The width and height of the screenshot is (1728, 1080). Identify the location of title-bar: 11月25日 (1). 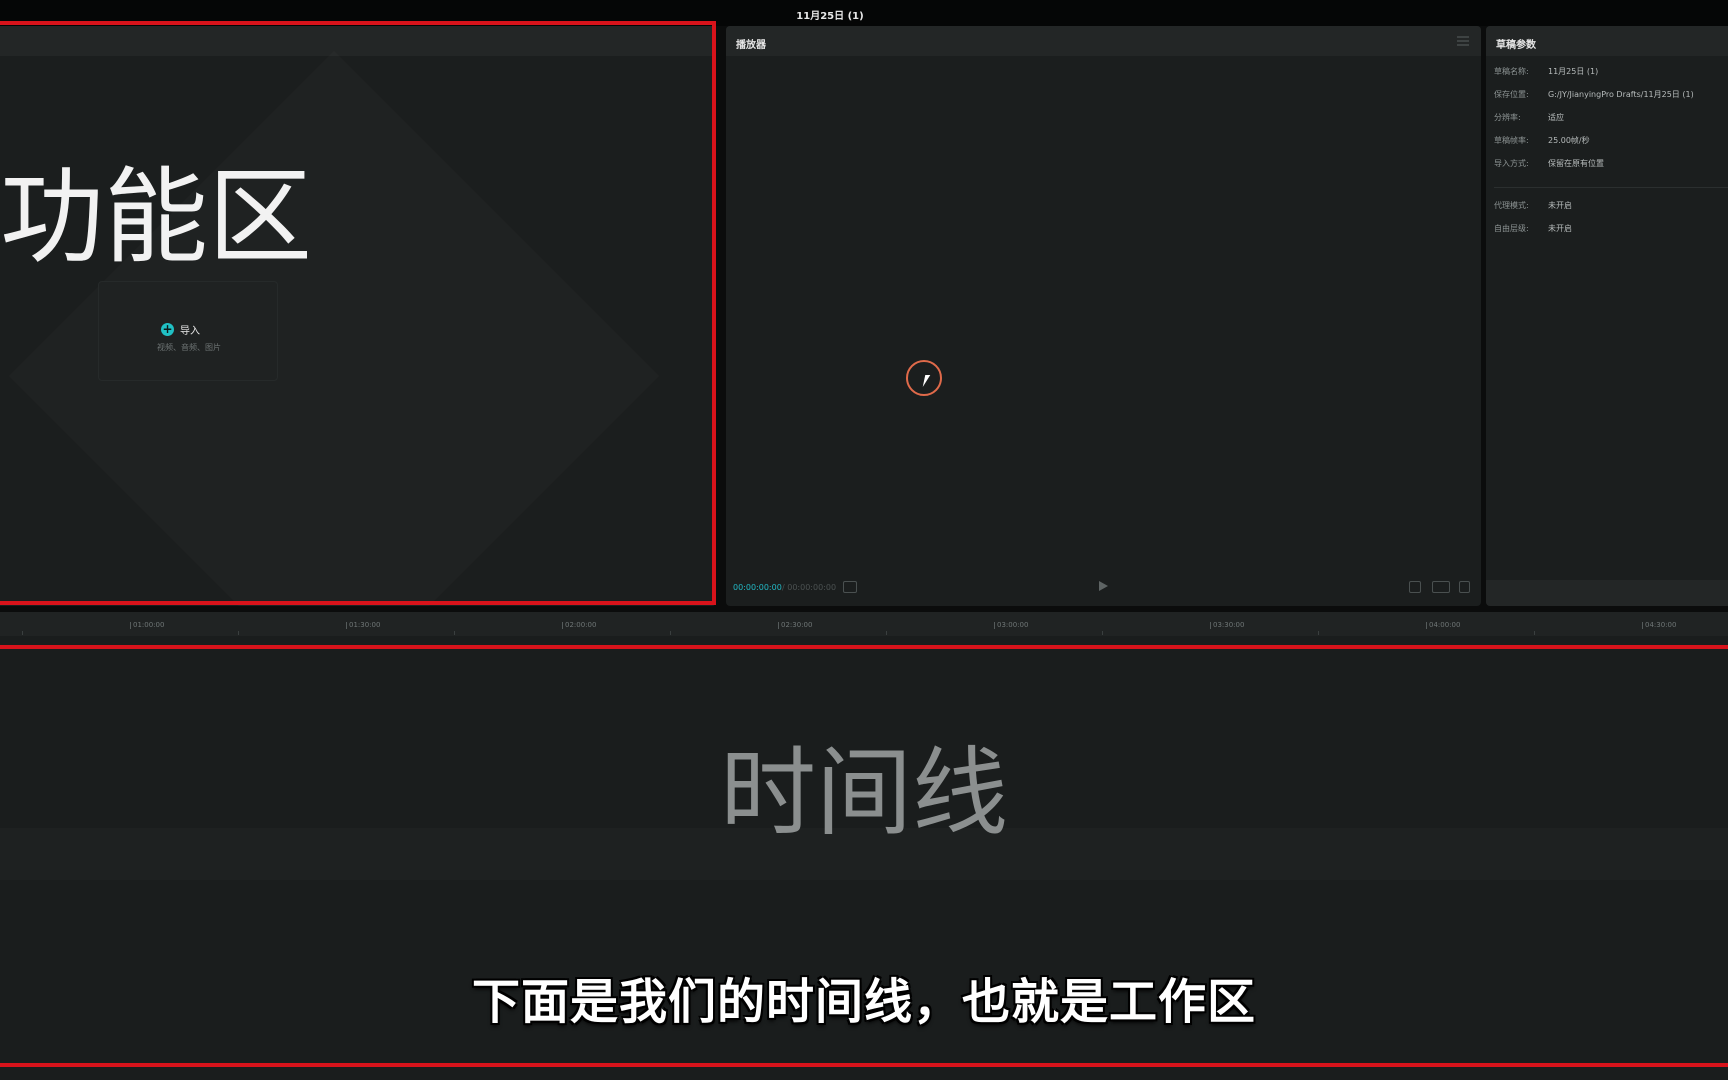
(864, 13).